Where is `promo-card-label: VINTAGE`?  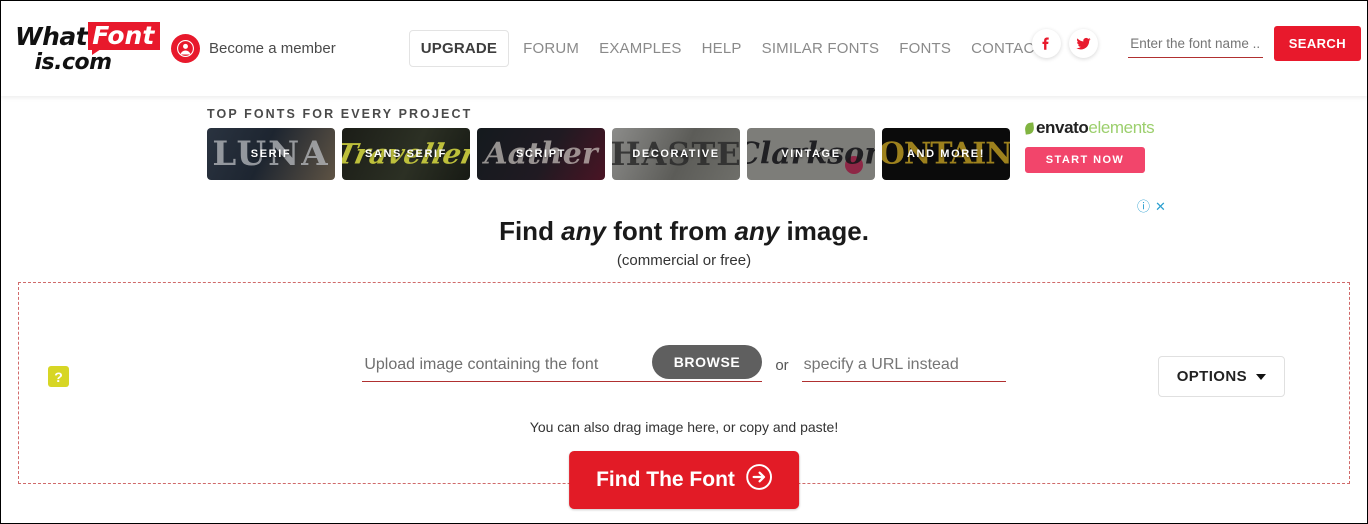 promo-card-label: VINTAGE is located at coordinates (811, 154).